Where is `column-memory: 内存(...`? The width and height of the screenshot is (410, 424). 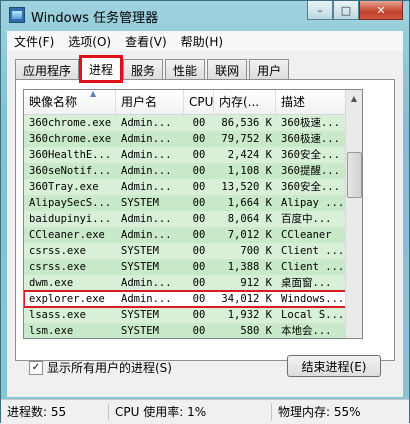 column-memory: 内存(... is located at coordinates (245, 102).